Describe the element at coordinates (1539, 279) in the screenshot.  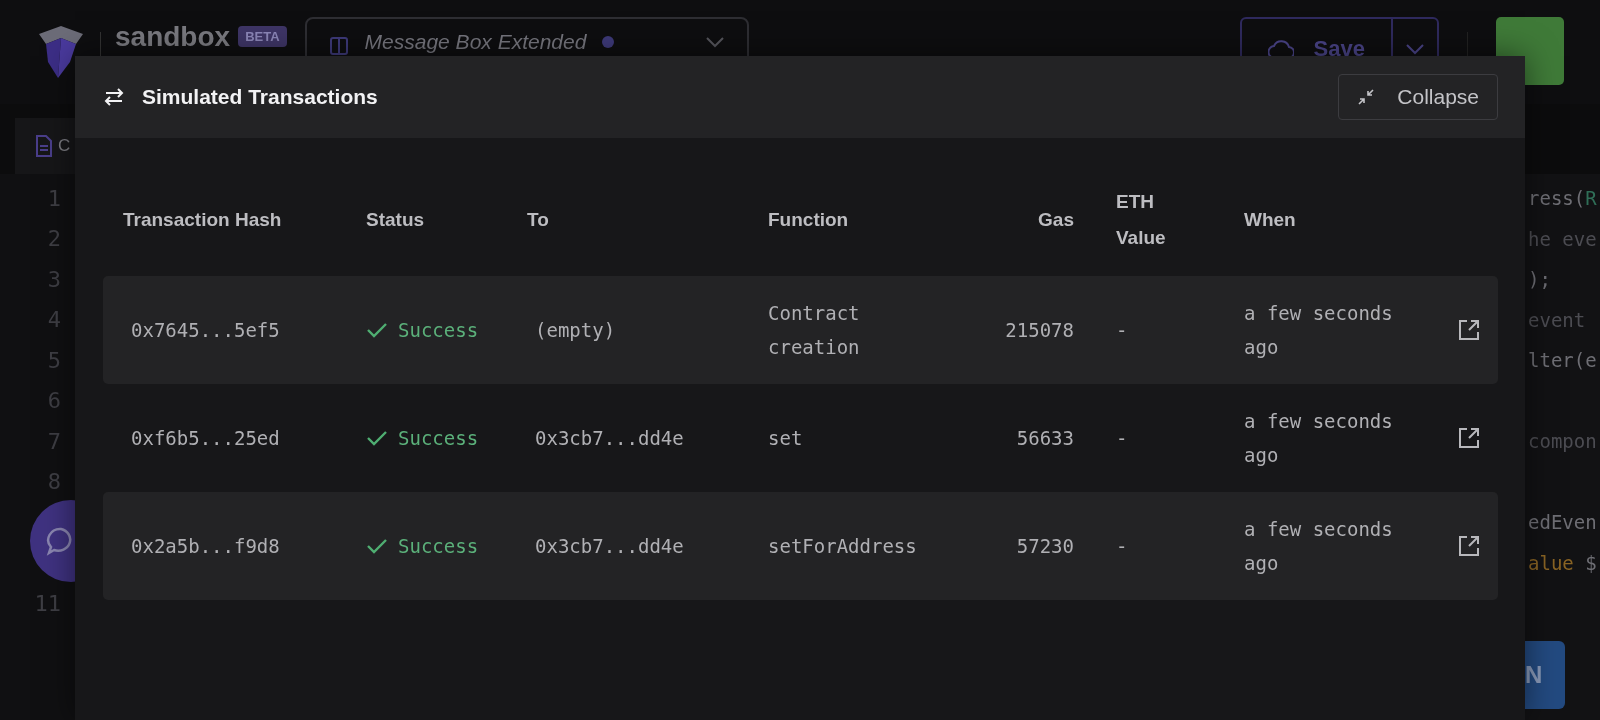
I see `code-line: );` at that location.